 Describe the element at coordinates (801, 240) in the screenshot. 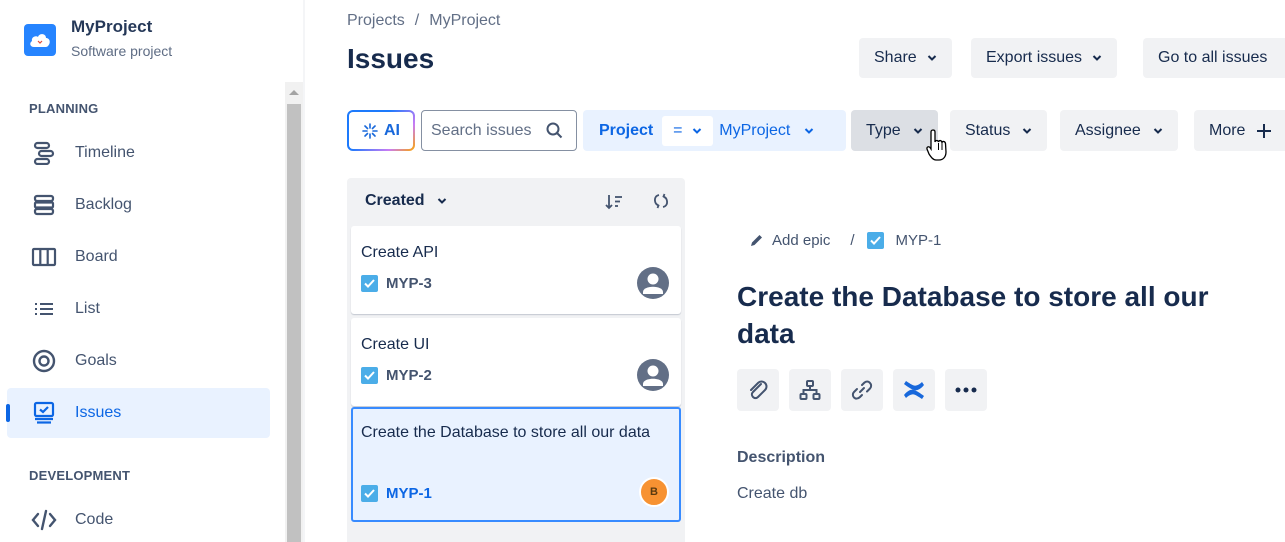

I see `add-epic-link: Add epic` at that location.